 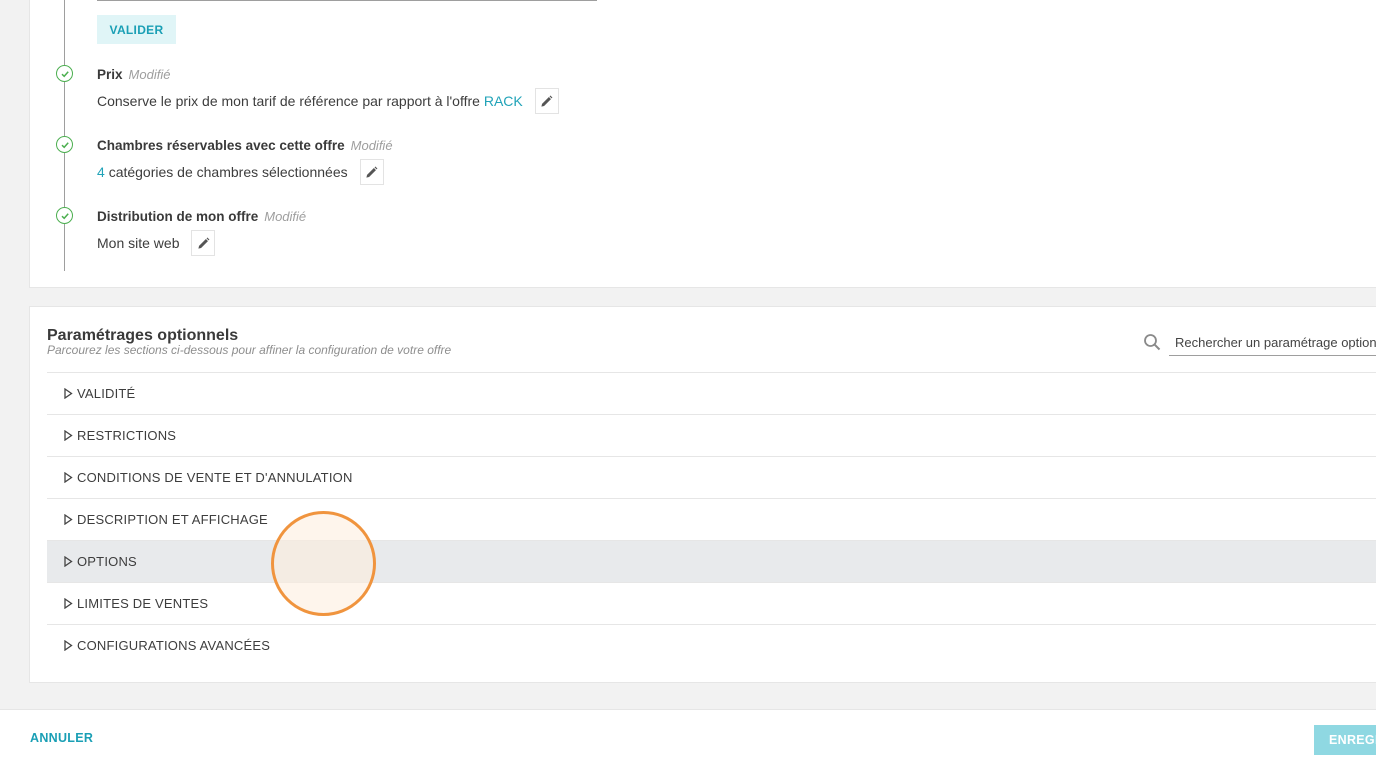 What do you see at coordinates (215, 477) in the screenshot?
I see `section-label: CONDITIONS DE VENTE ET D'ANNULATION` at bounding box center [215, 477].